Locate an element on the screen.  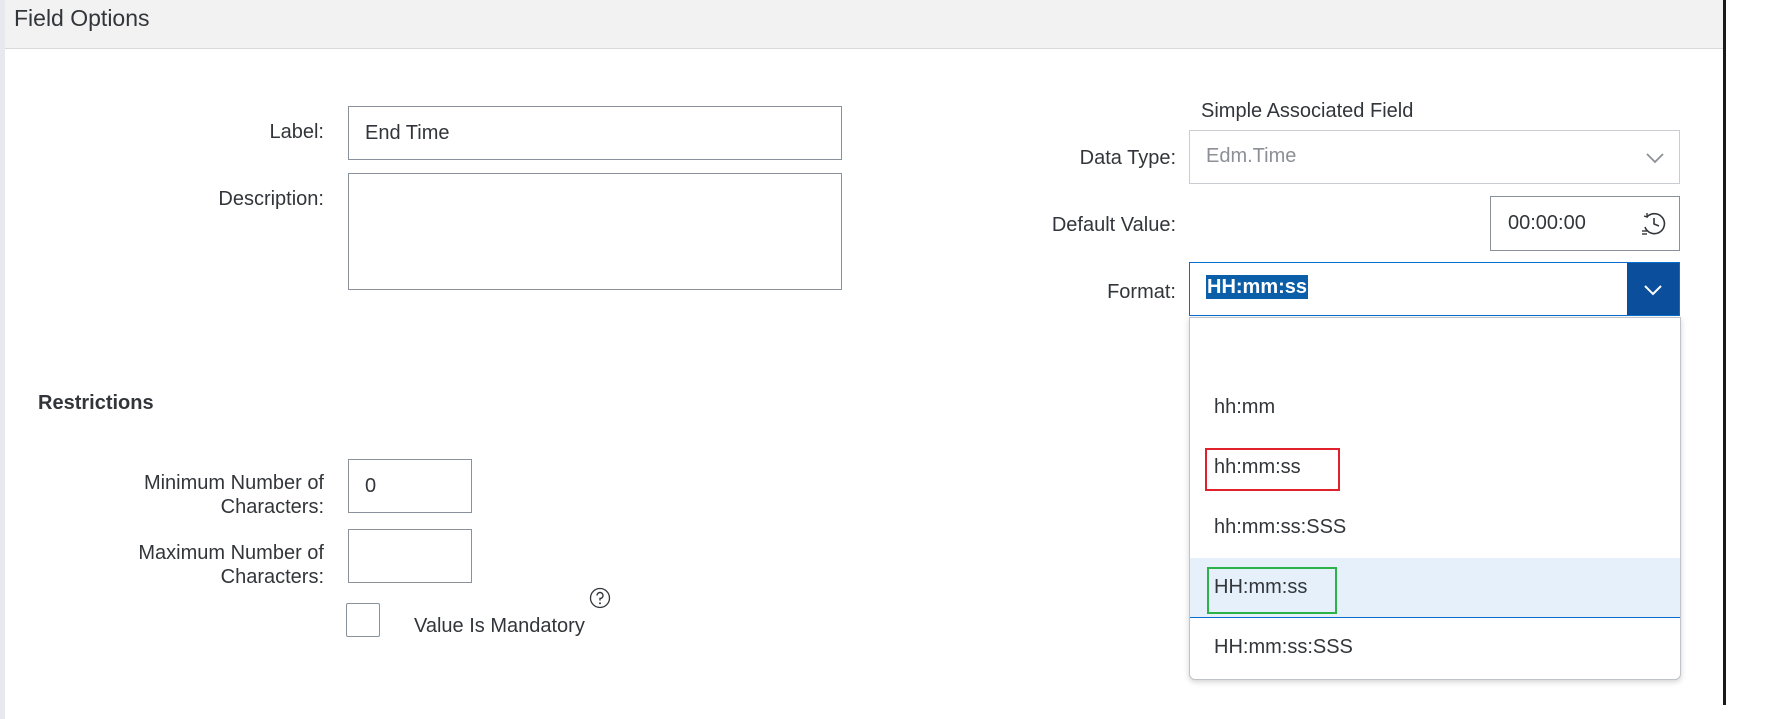
restrictions-title: Restrictions is located at coordinates (96, 403).